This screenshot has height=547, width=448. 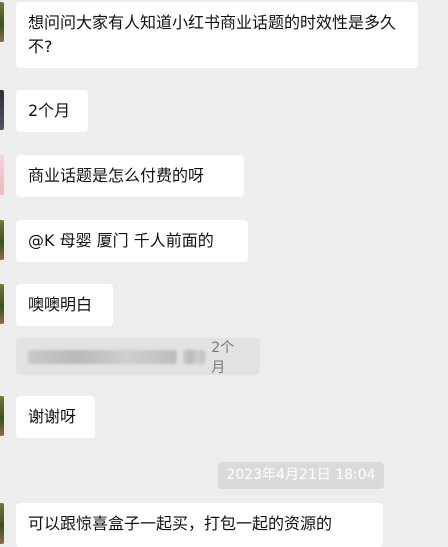 I want to click on message-bubble: @K 母婴 厦门 千人前面的, so click(x=132, y=241).